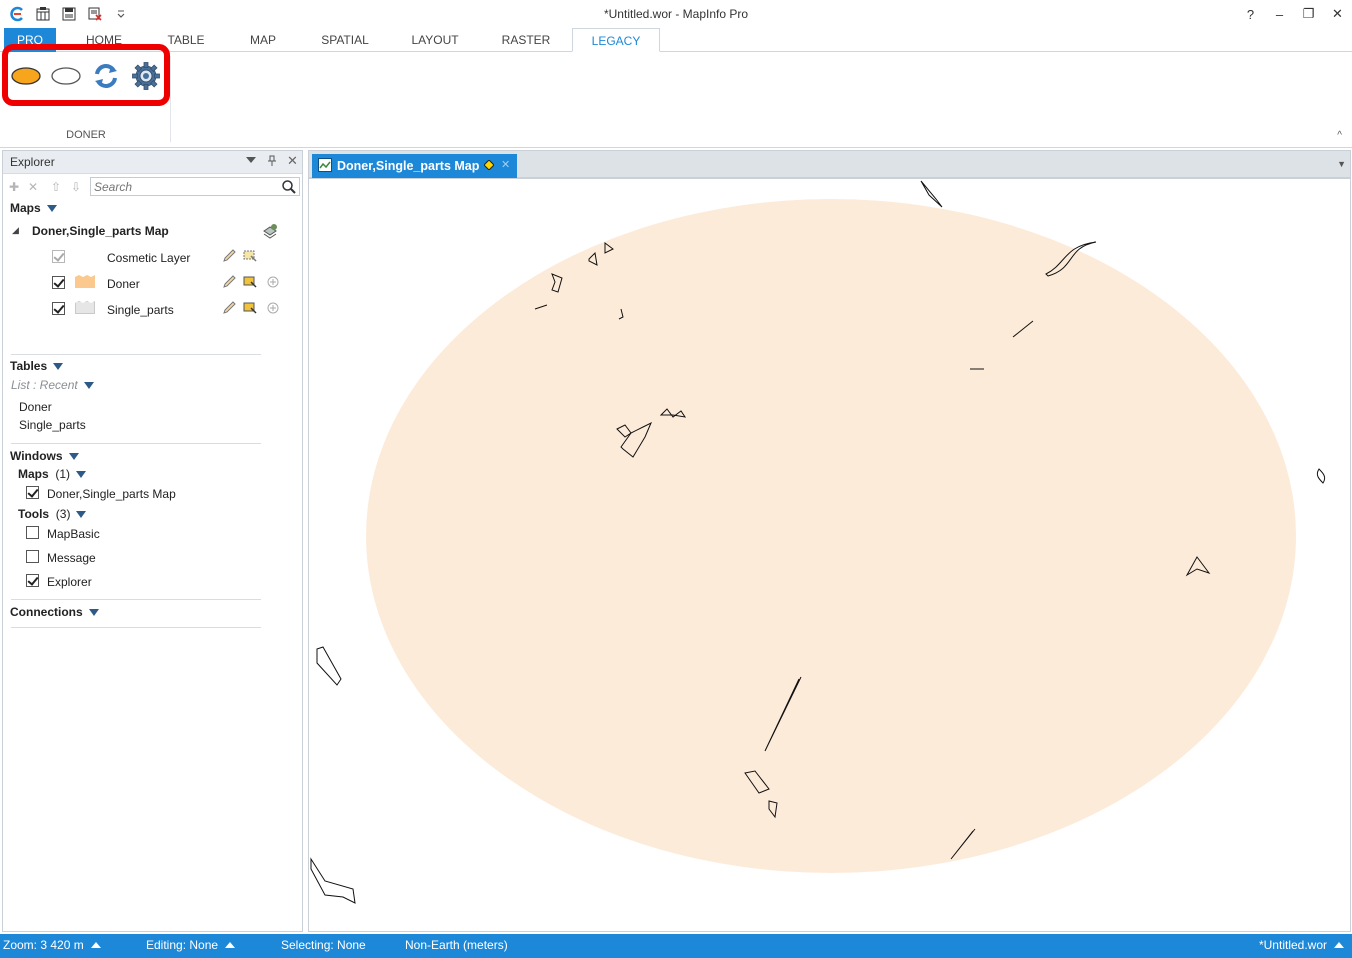 This screenshot has height=958, width=1352. I want to click on table-item-single-parts: Single_parts, so click(52, 425).